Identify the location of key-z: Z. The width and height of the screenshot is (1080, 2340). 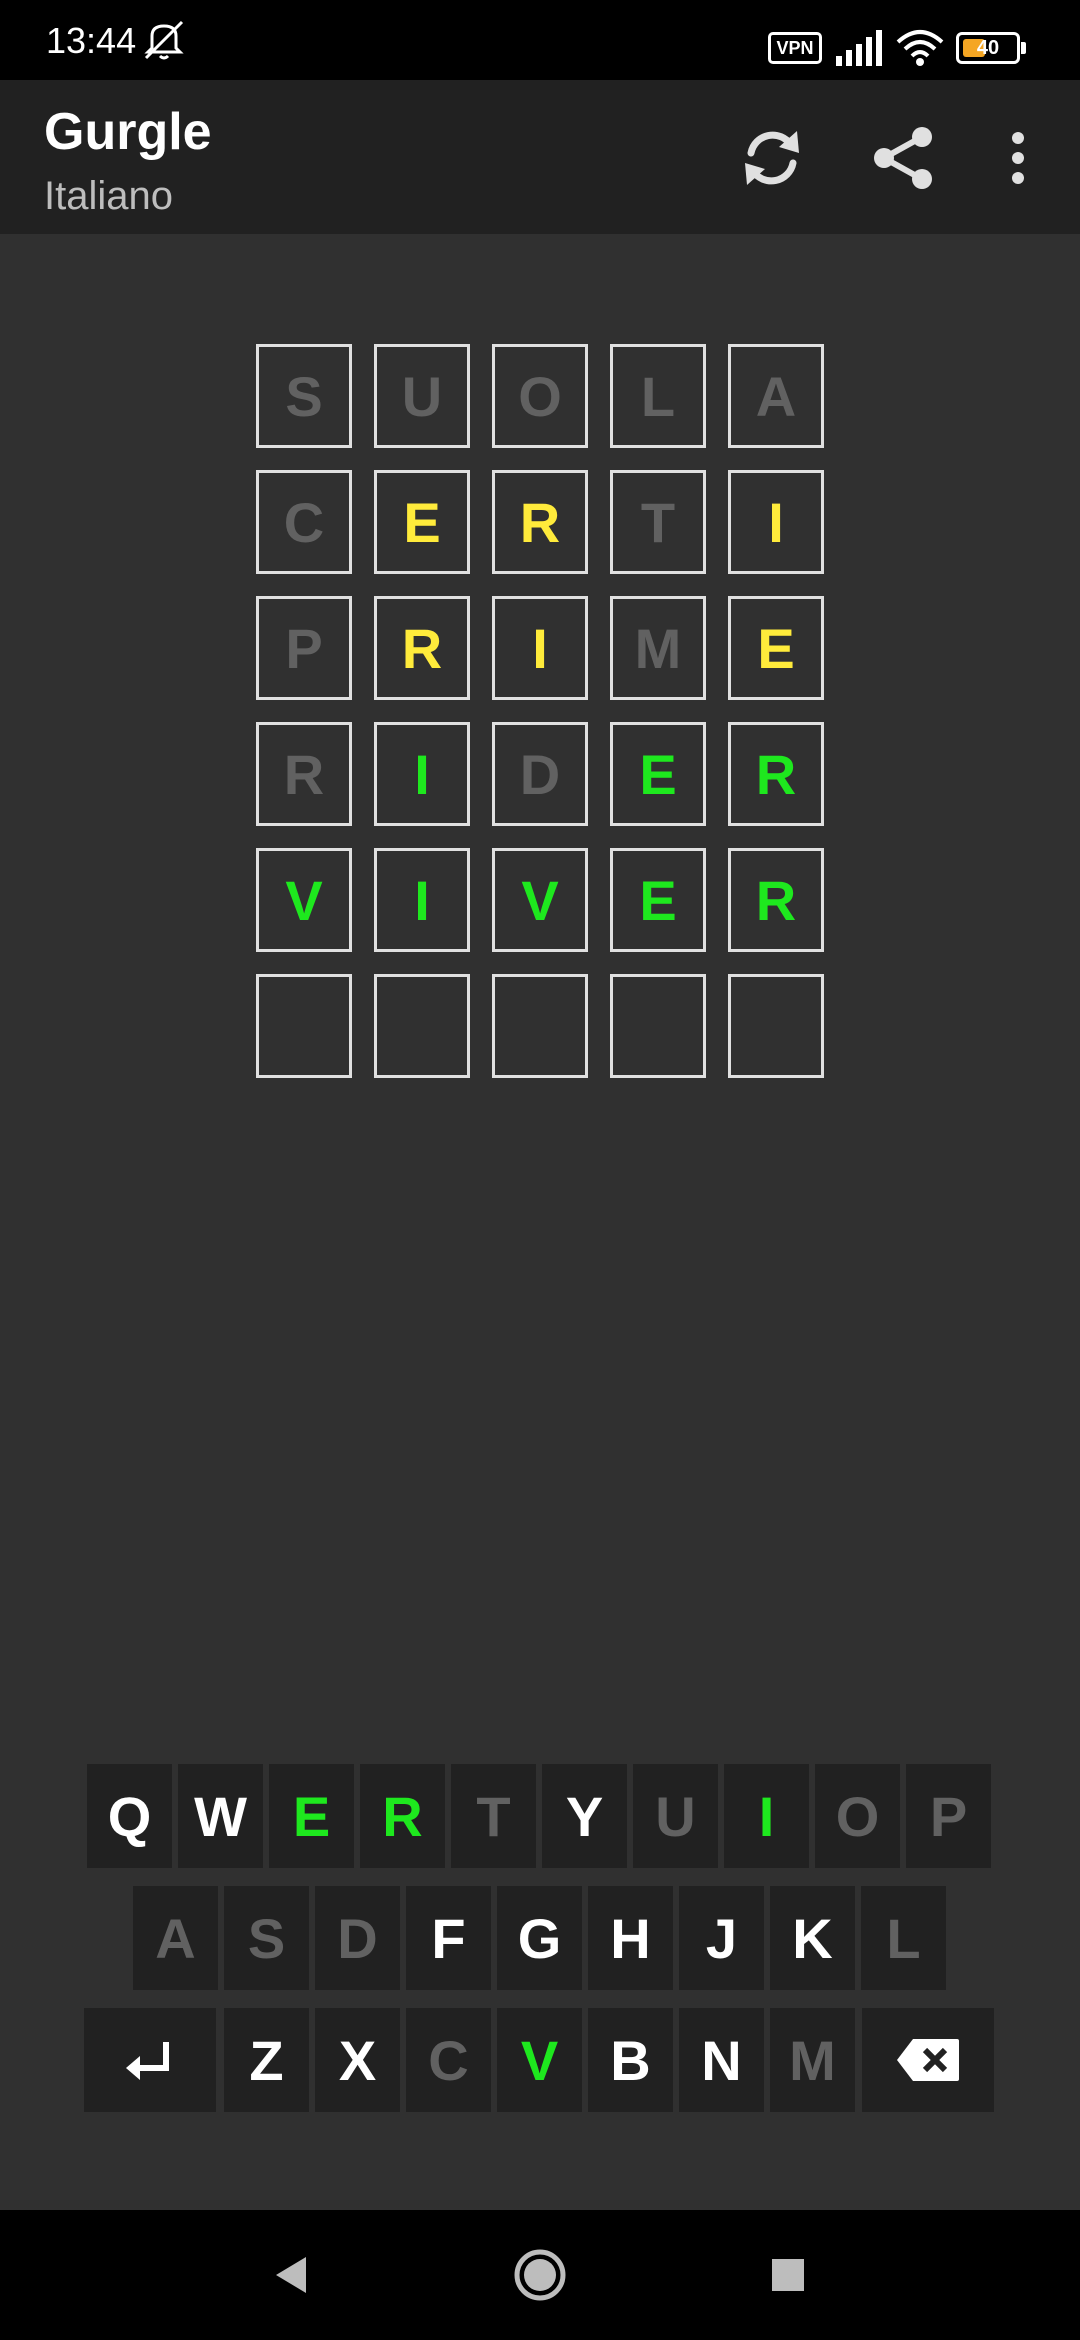
(266, 2060).